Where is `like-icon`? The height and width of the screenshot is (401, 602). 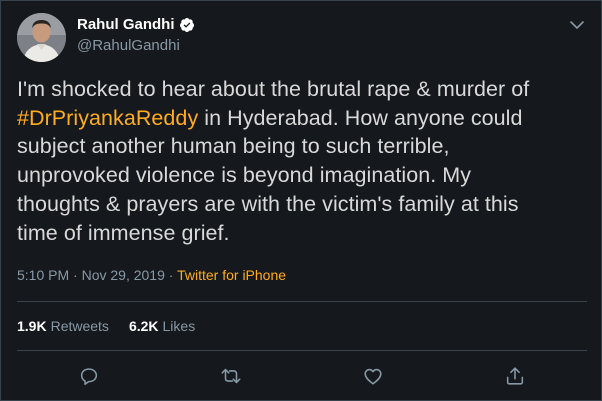
like-icon is located at coordinates (373, 376).